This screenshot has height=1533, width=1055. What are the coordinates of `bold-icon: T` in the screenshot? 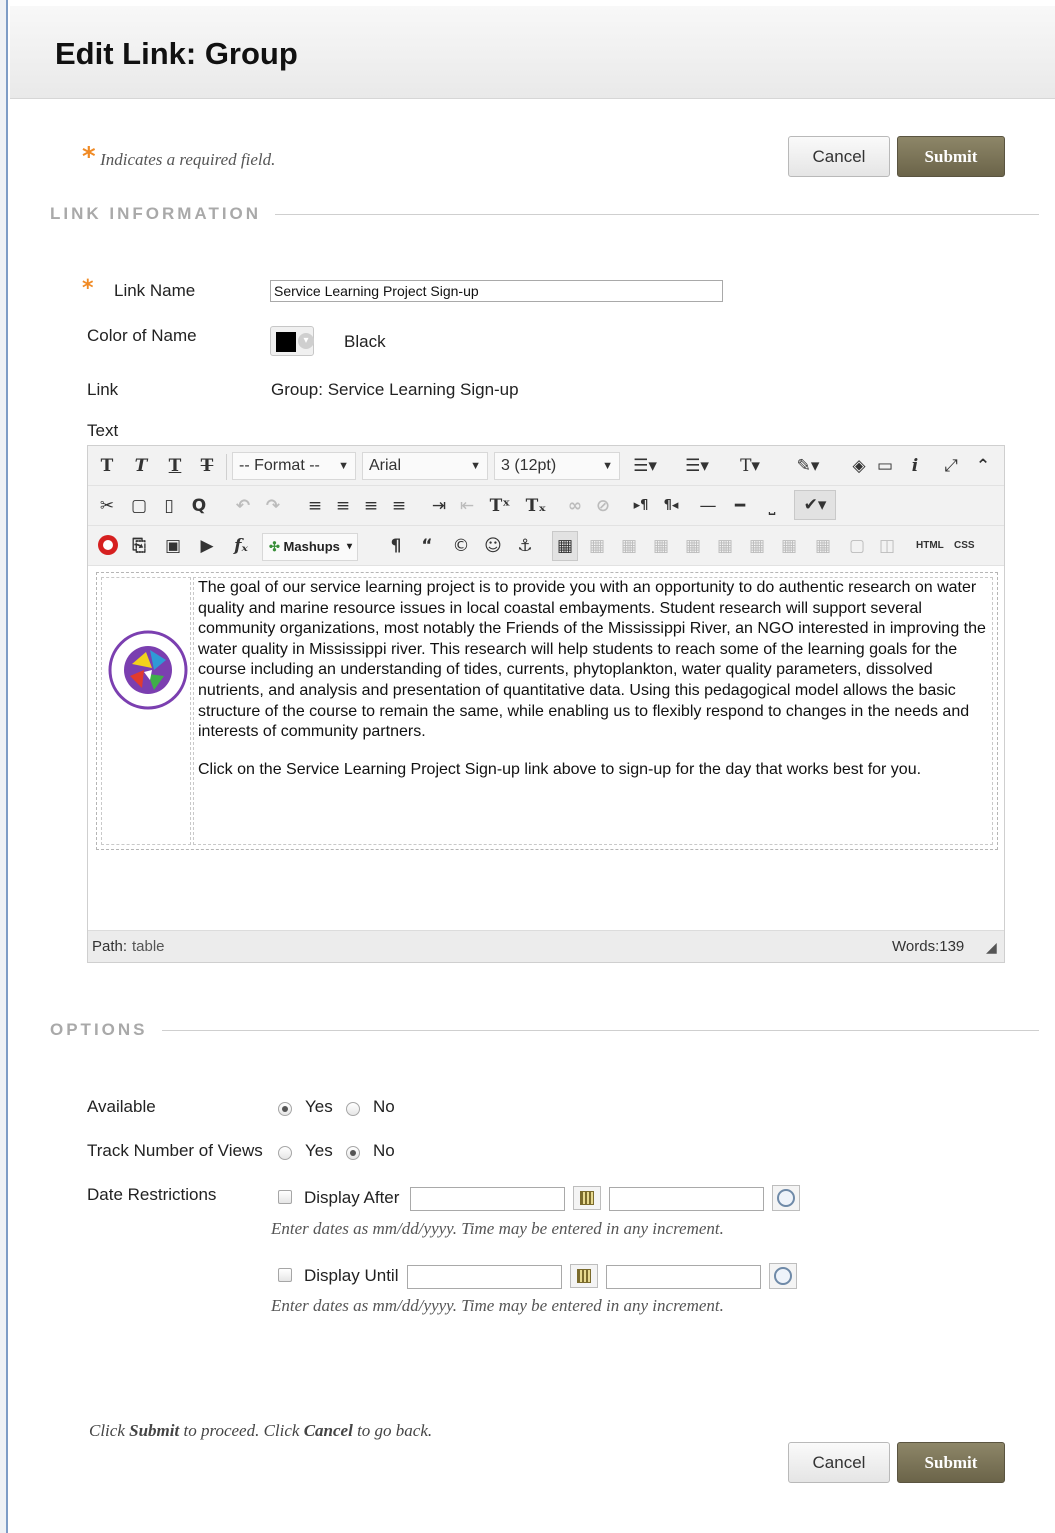 It's located at (107, 466).